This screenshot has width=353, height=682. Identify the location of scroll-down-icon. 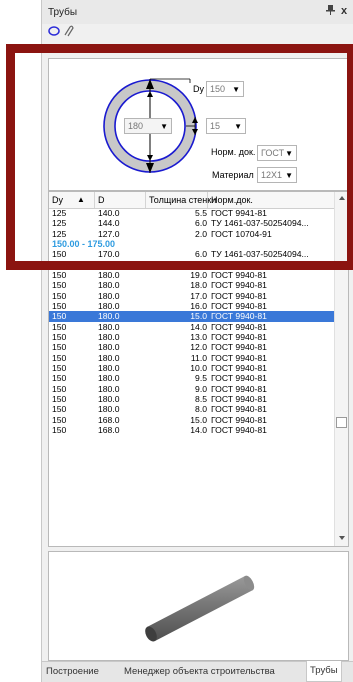
(342, 538).